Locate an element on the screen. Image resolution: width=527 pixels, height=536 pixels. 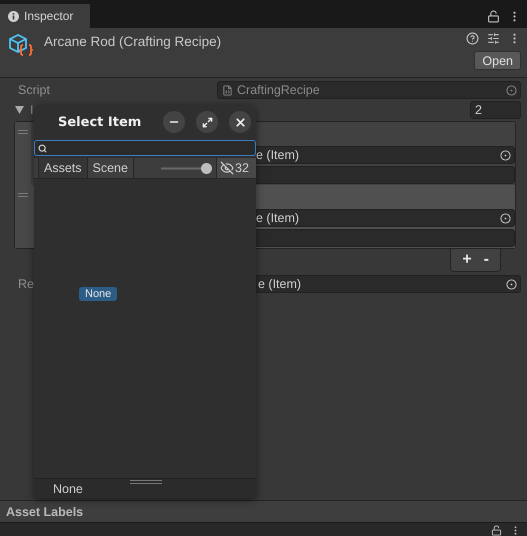
help-icon is located at coordinates (472, 38).